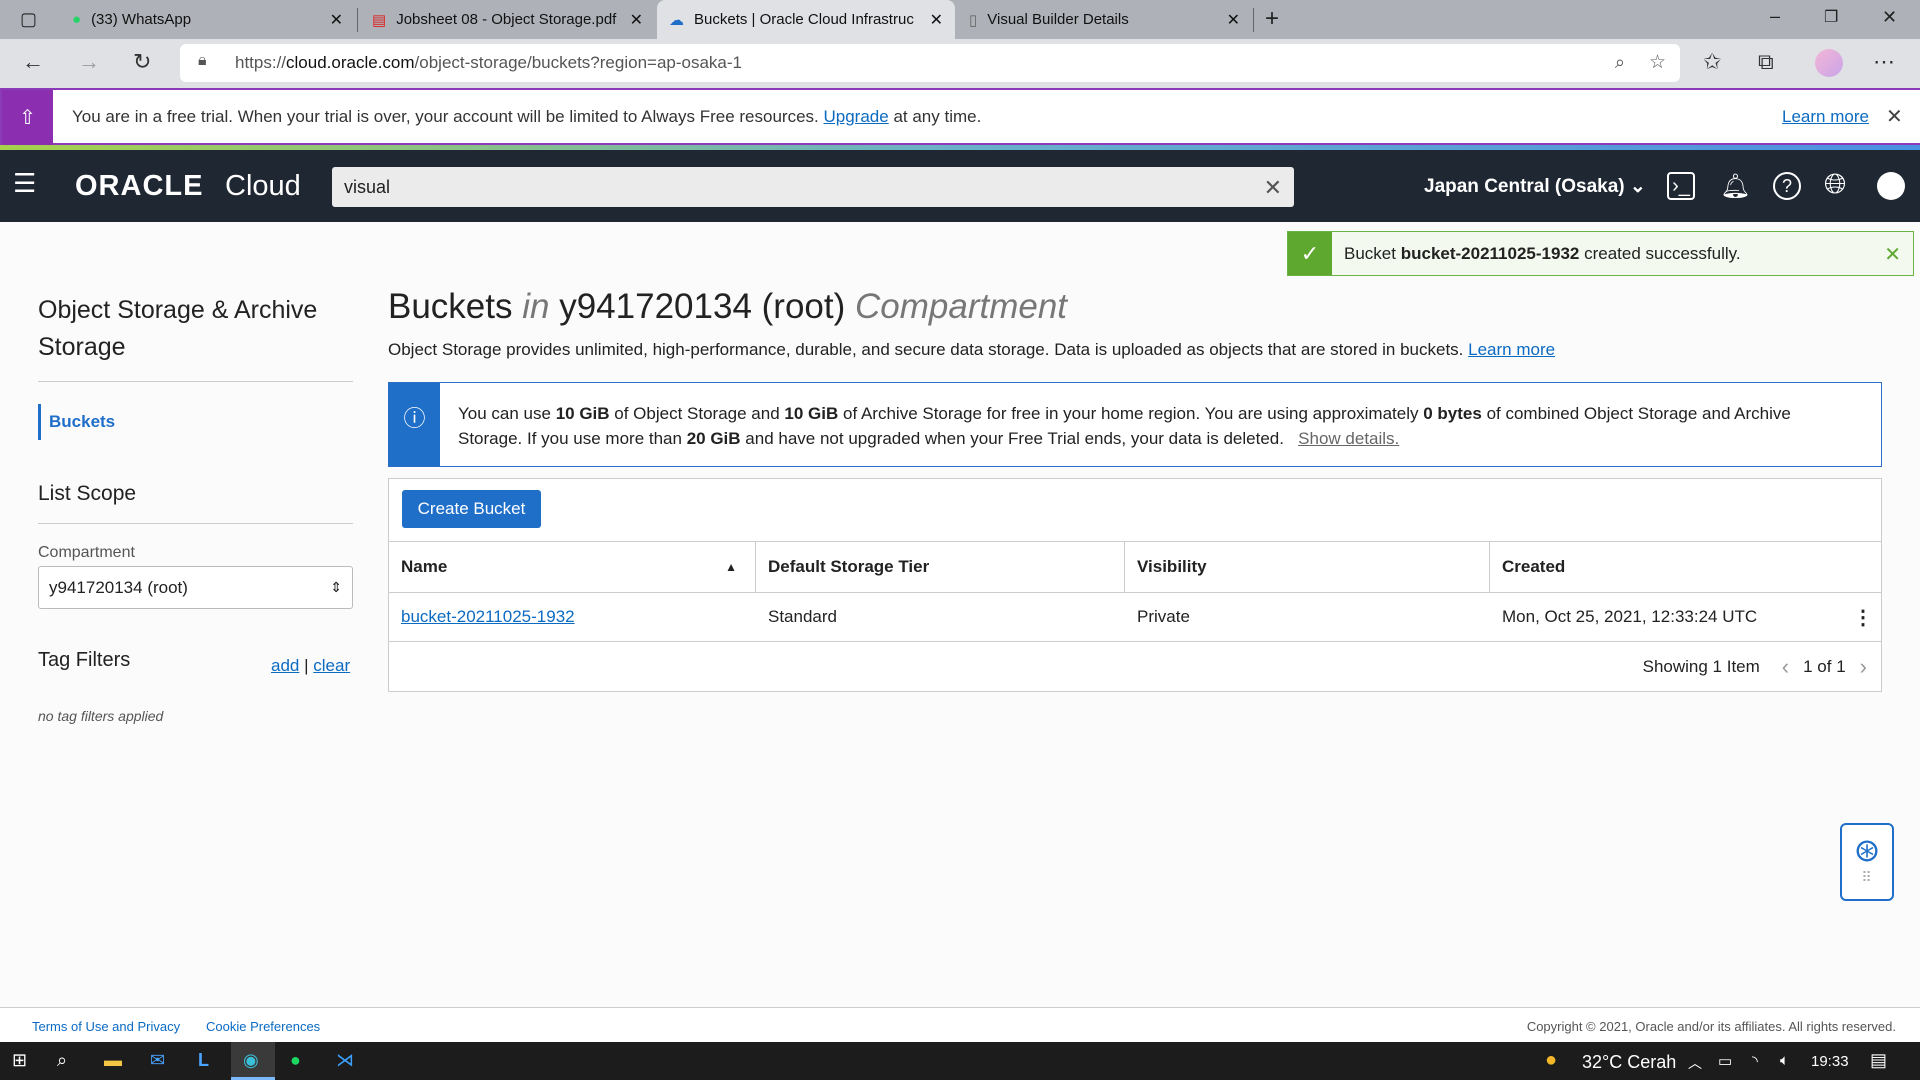 The image size is (1920, 1080). Describe the element at coordinates (1785, 667) in the screenshot. I see `previous-page-icon: ‹` at that location.